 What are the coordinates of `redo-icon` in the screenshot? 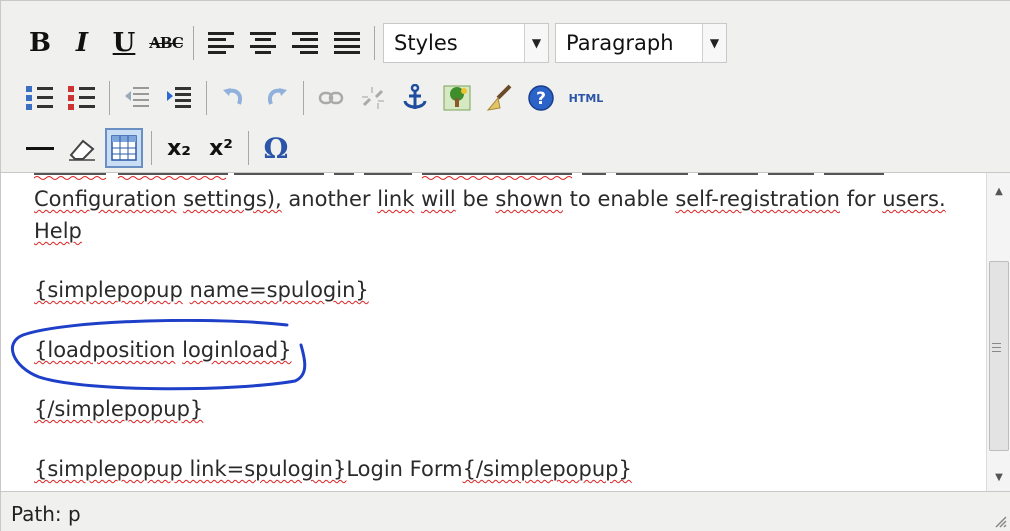 It's located at (277, 96).